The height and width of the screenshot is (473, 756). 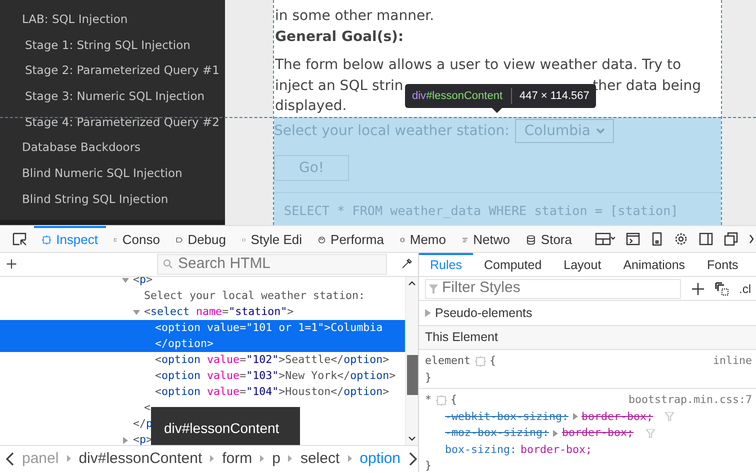 I want to click on scroll-left-icon, so click(x=10, y=459).